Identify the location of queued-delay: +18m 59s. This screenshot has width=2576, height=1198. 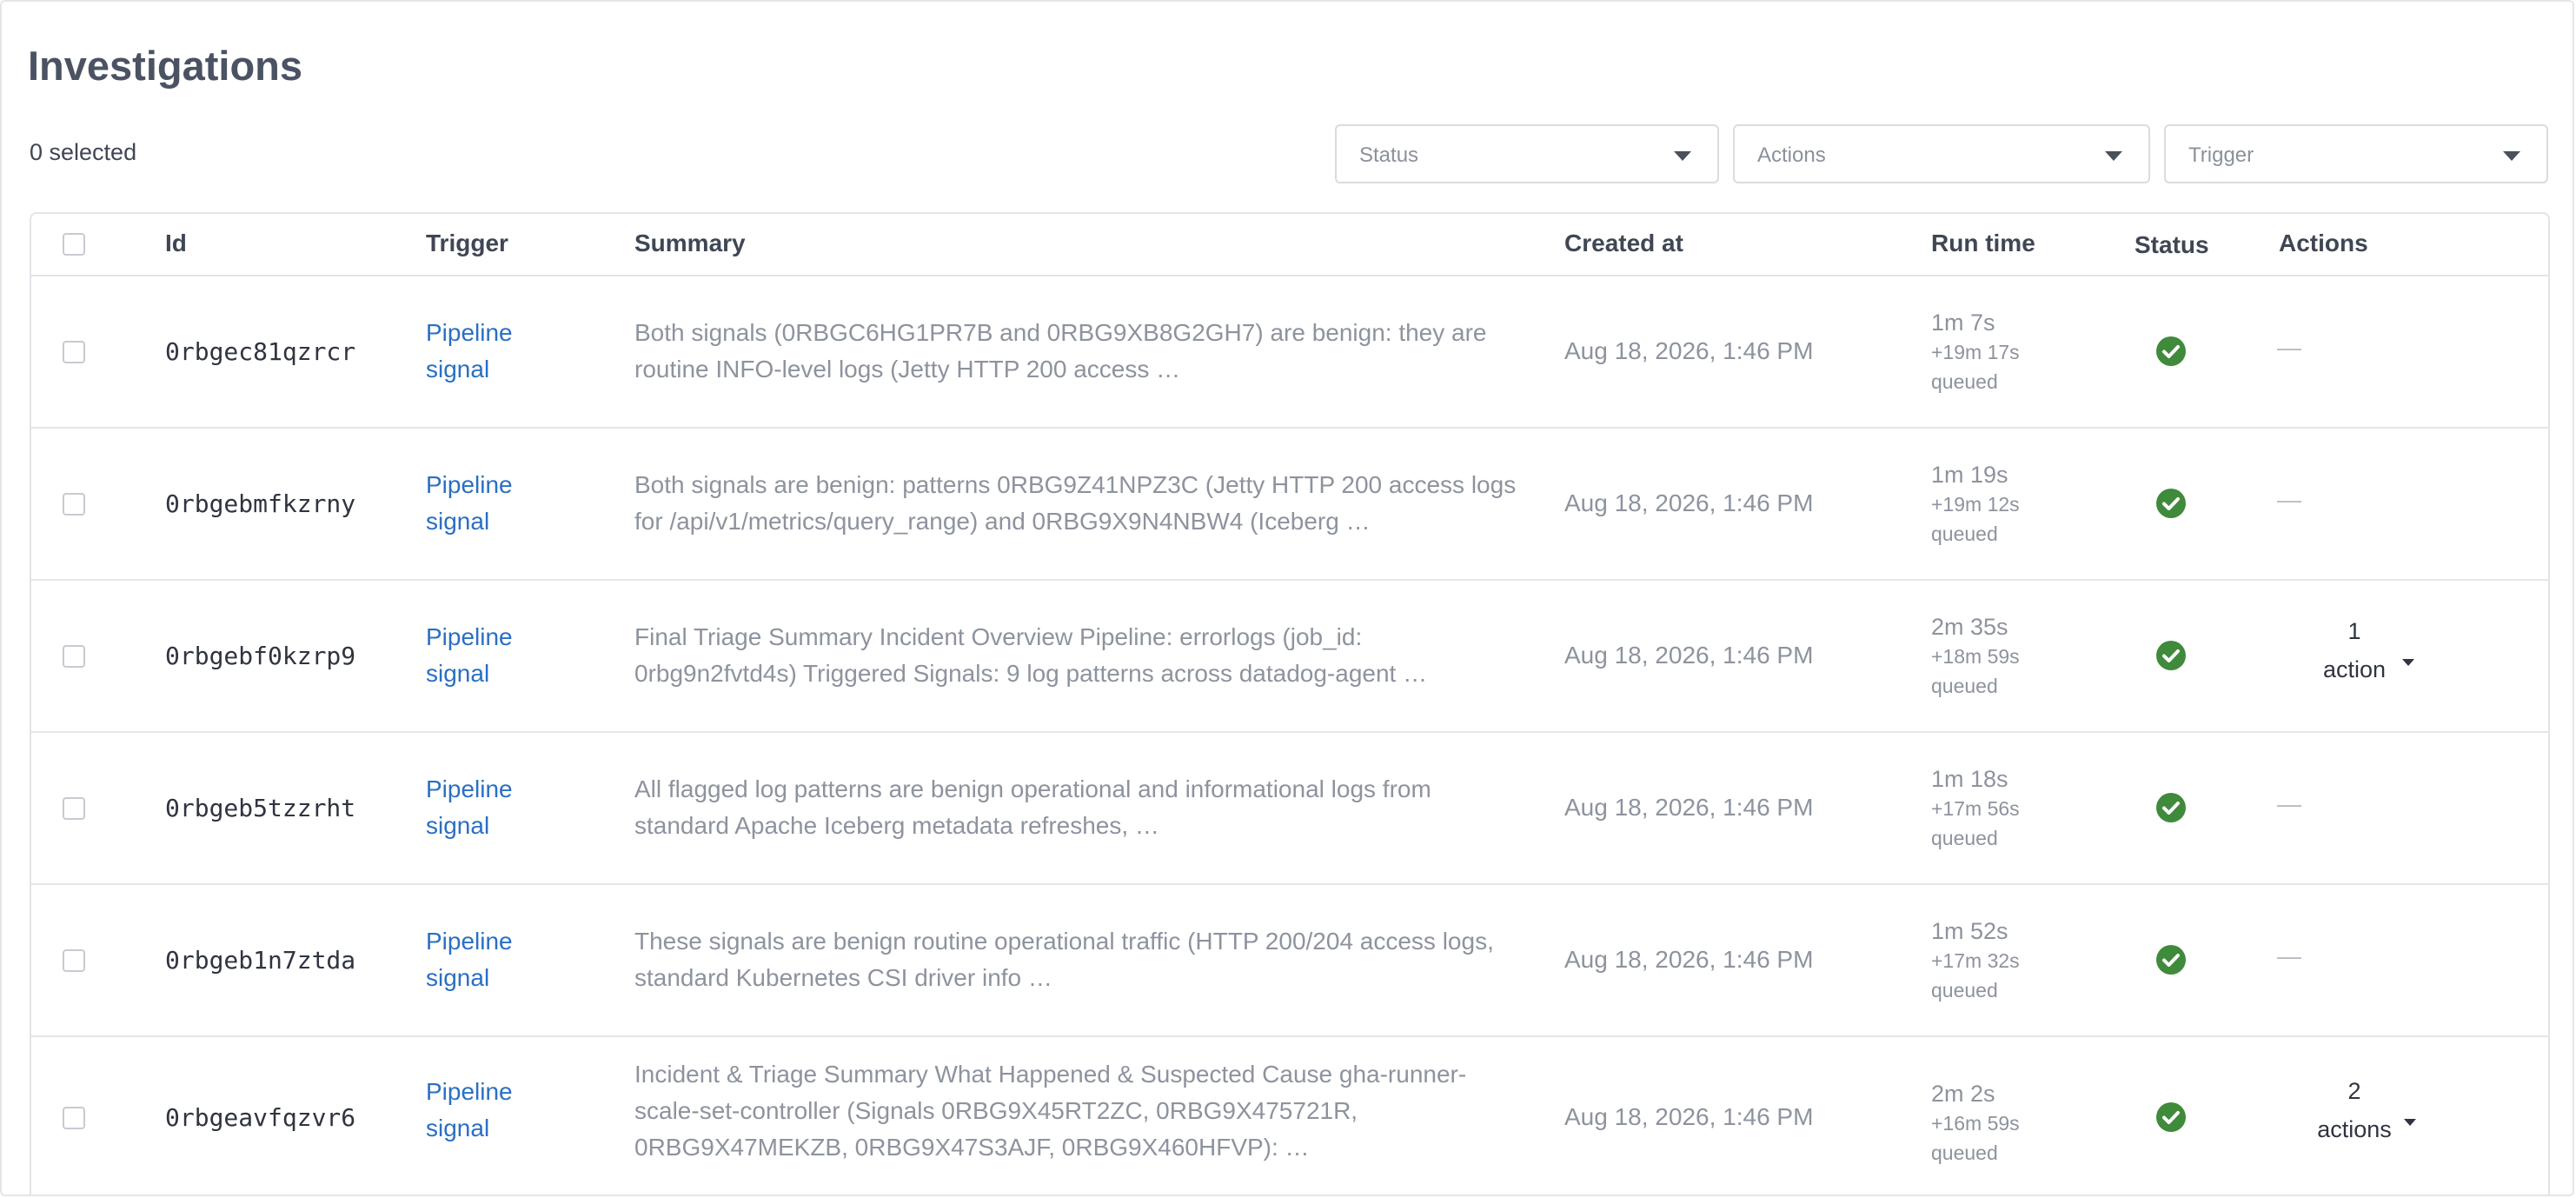
(1975, 657).